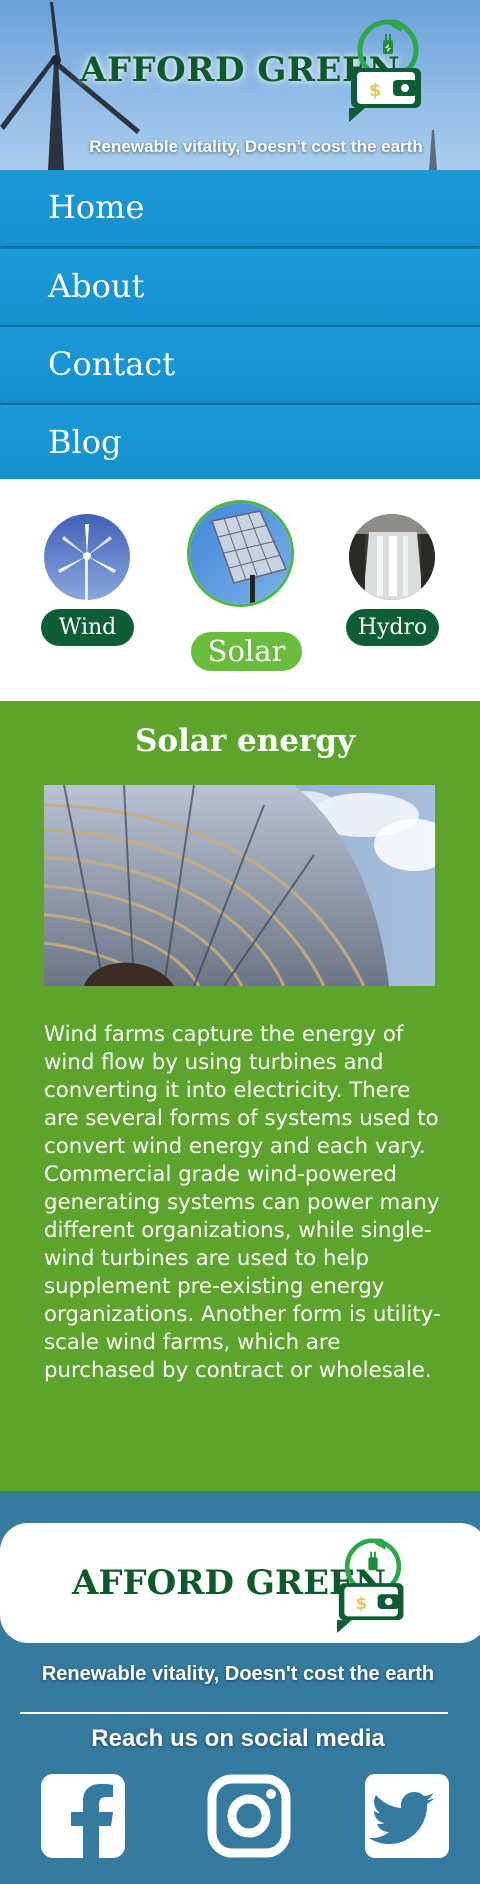 Image resolution: width=480 pixels, height=1884 pixels. Describe the element at coordinates (85, 442) in the screenshot. I see `nav-item-label: Blog` at that location.